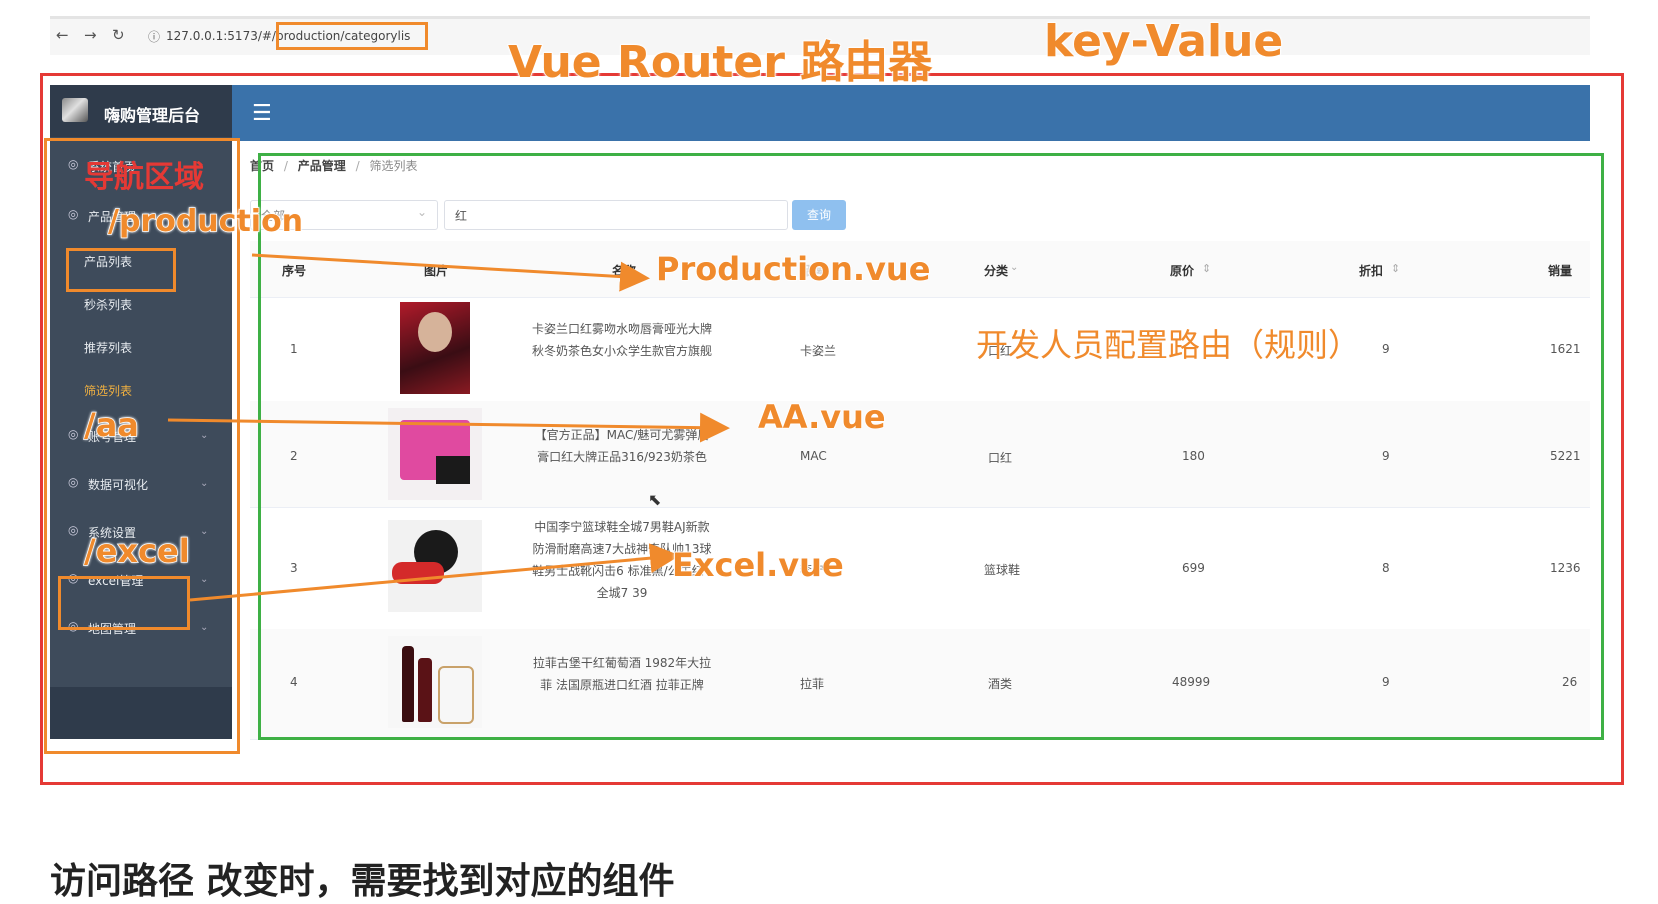  I want to click on excel-vue-label: Excel.vue, so click(757, 565).